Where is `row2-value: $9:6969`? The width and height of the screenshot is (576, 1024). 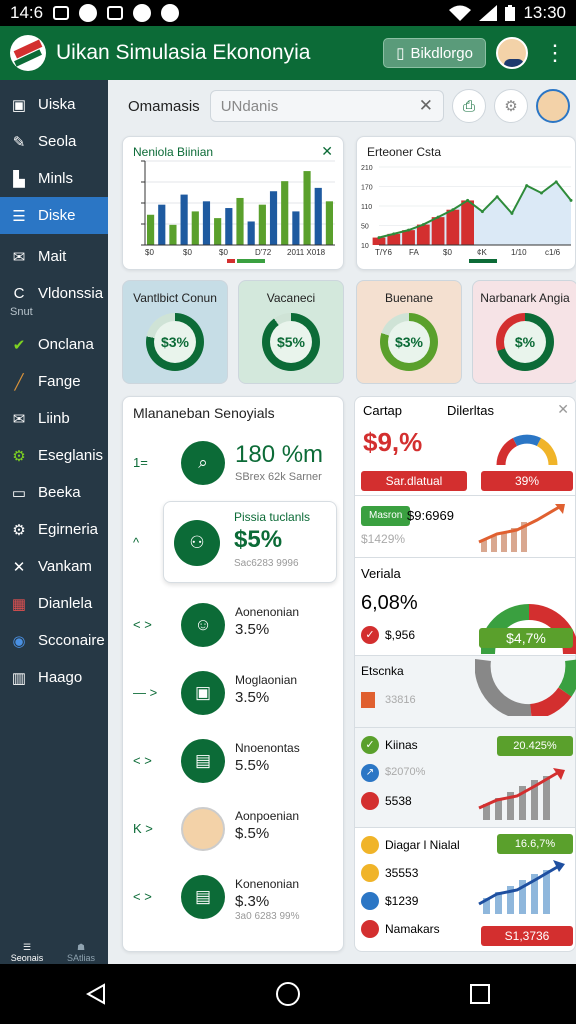 row2-value: $9:6969 is located at coordinates (430, 515).